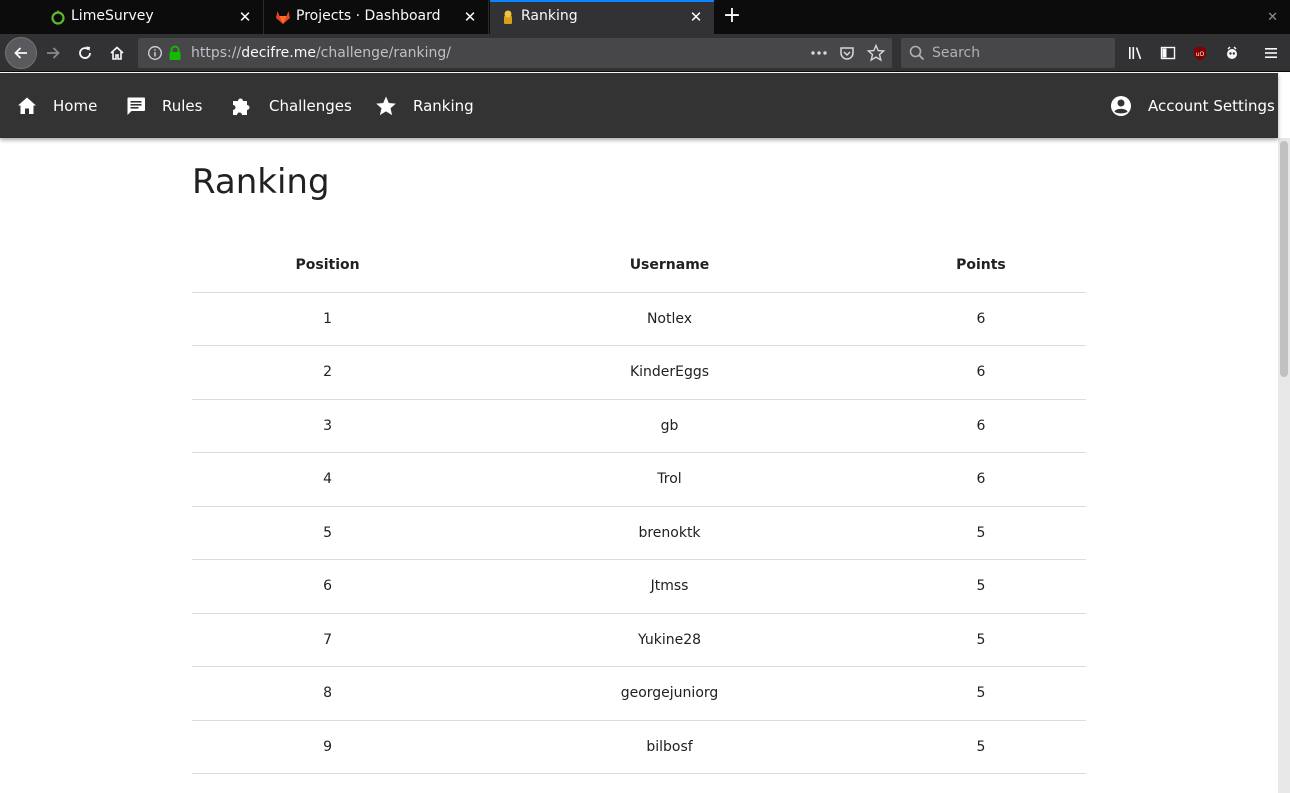 This screenshot has height=793, width=1290. I want to click on cell-username: gb, so click(669, 426).